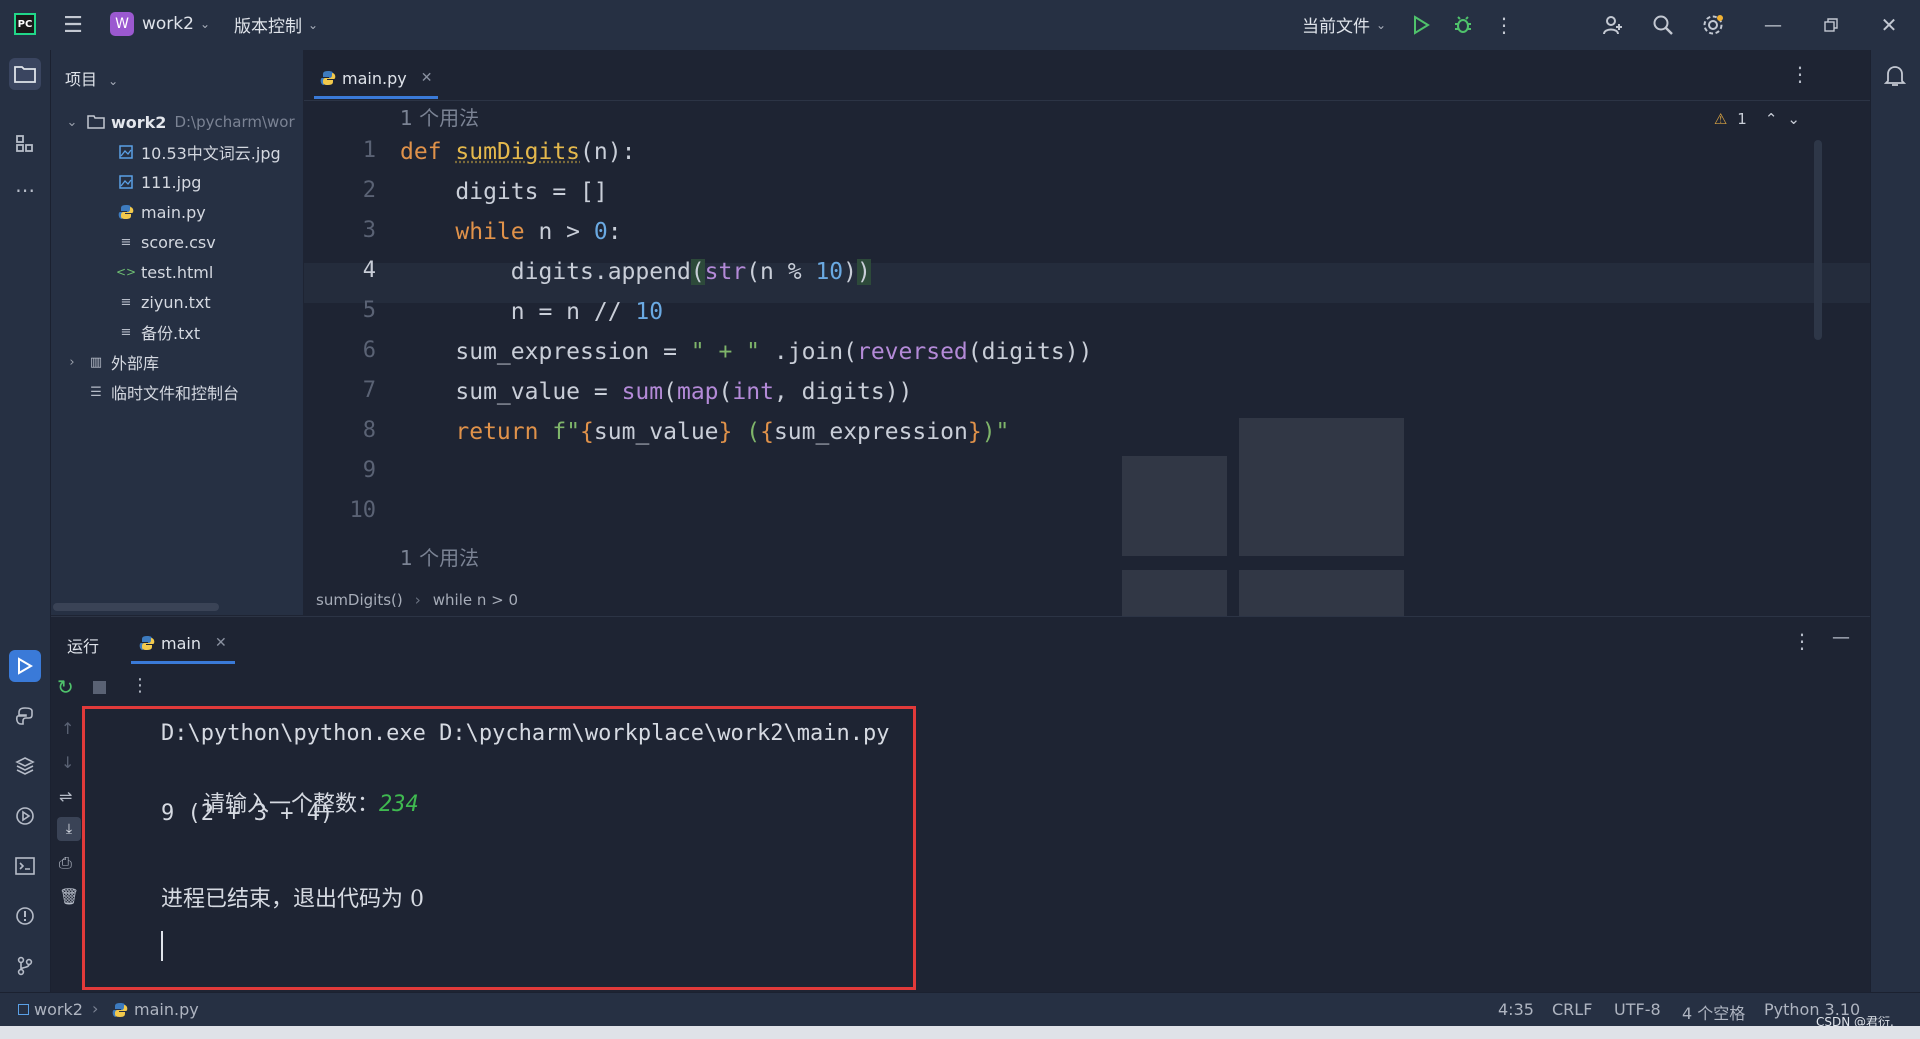  Describe the element at coordinates (1889, 25) in the screenshot. I see `close-icon: ✕` at that location.